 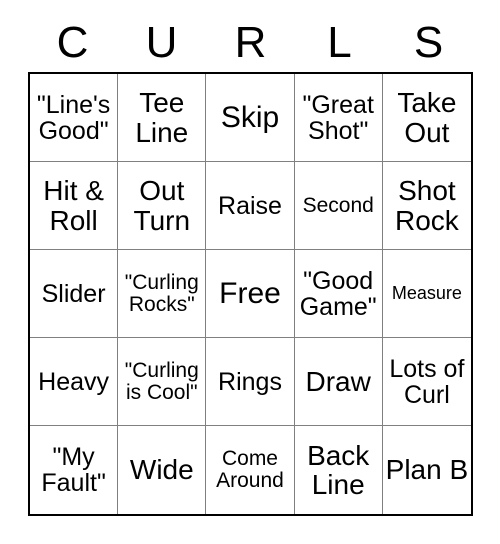 I want to click on bingo-cell-label: Rings, so click(x=250, y=381).